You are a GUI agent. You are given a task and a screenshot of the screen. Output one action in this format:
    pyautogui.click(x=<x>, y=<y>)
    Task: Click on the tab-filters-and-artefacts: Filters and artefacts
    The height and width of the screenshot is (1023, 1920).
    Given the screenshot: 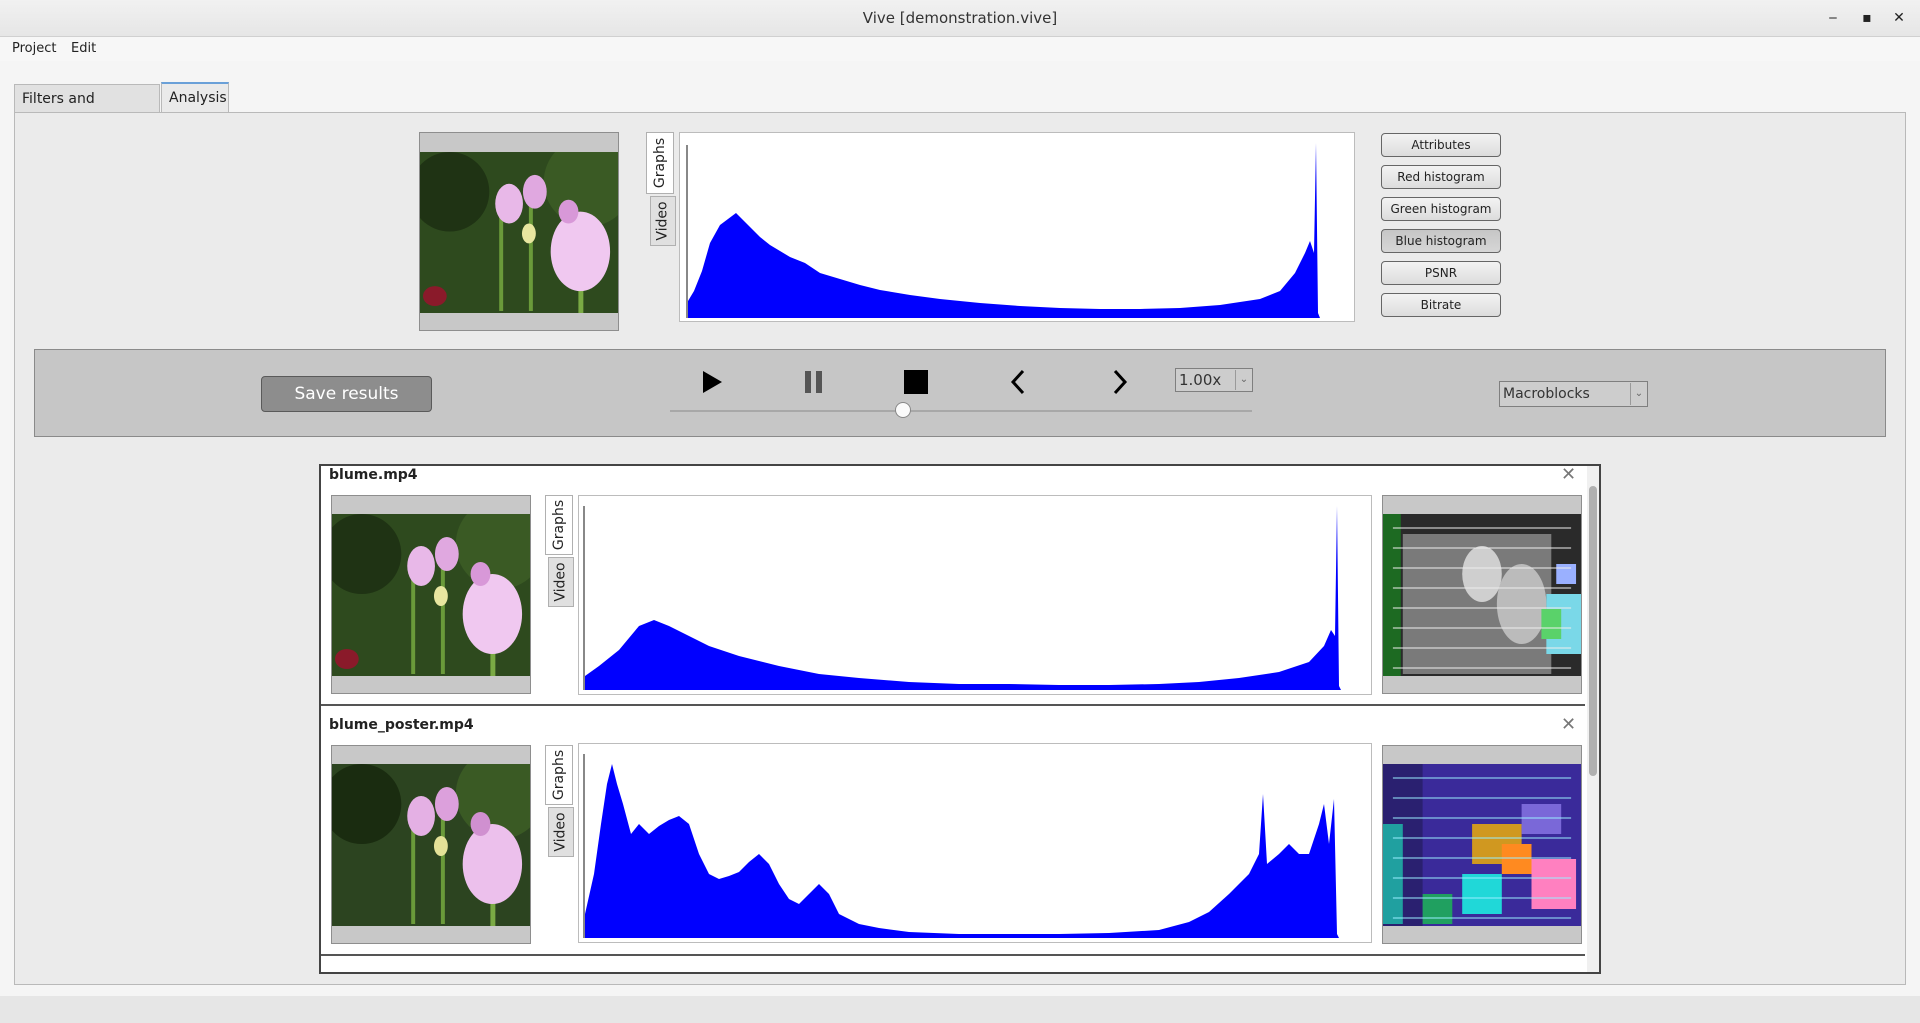 What is the action you would take?
    pyautogui.click(x=87, y=109)
    